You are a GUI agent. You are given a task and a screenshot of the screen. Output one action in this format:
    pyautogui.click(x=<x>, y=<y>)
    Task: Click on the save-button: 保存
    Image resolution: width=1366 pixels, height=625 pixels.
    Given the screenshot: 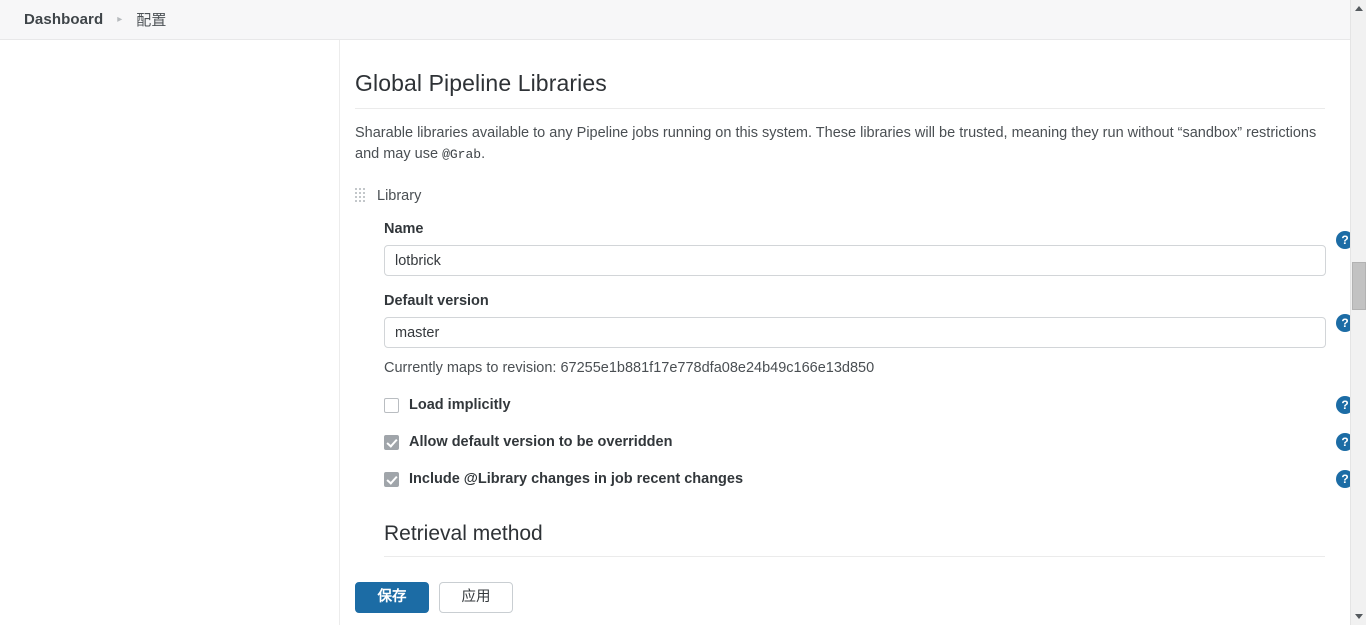 What is the action you would take?
    pyautogui.click(x=392, y=597)
    